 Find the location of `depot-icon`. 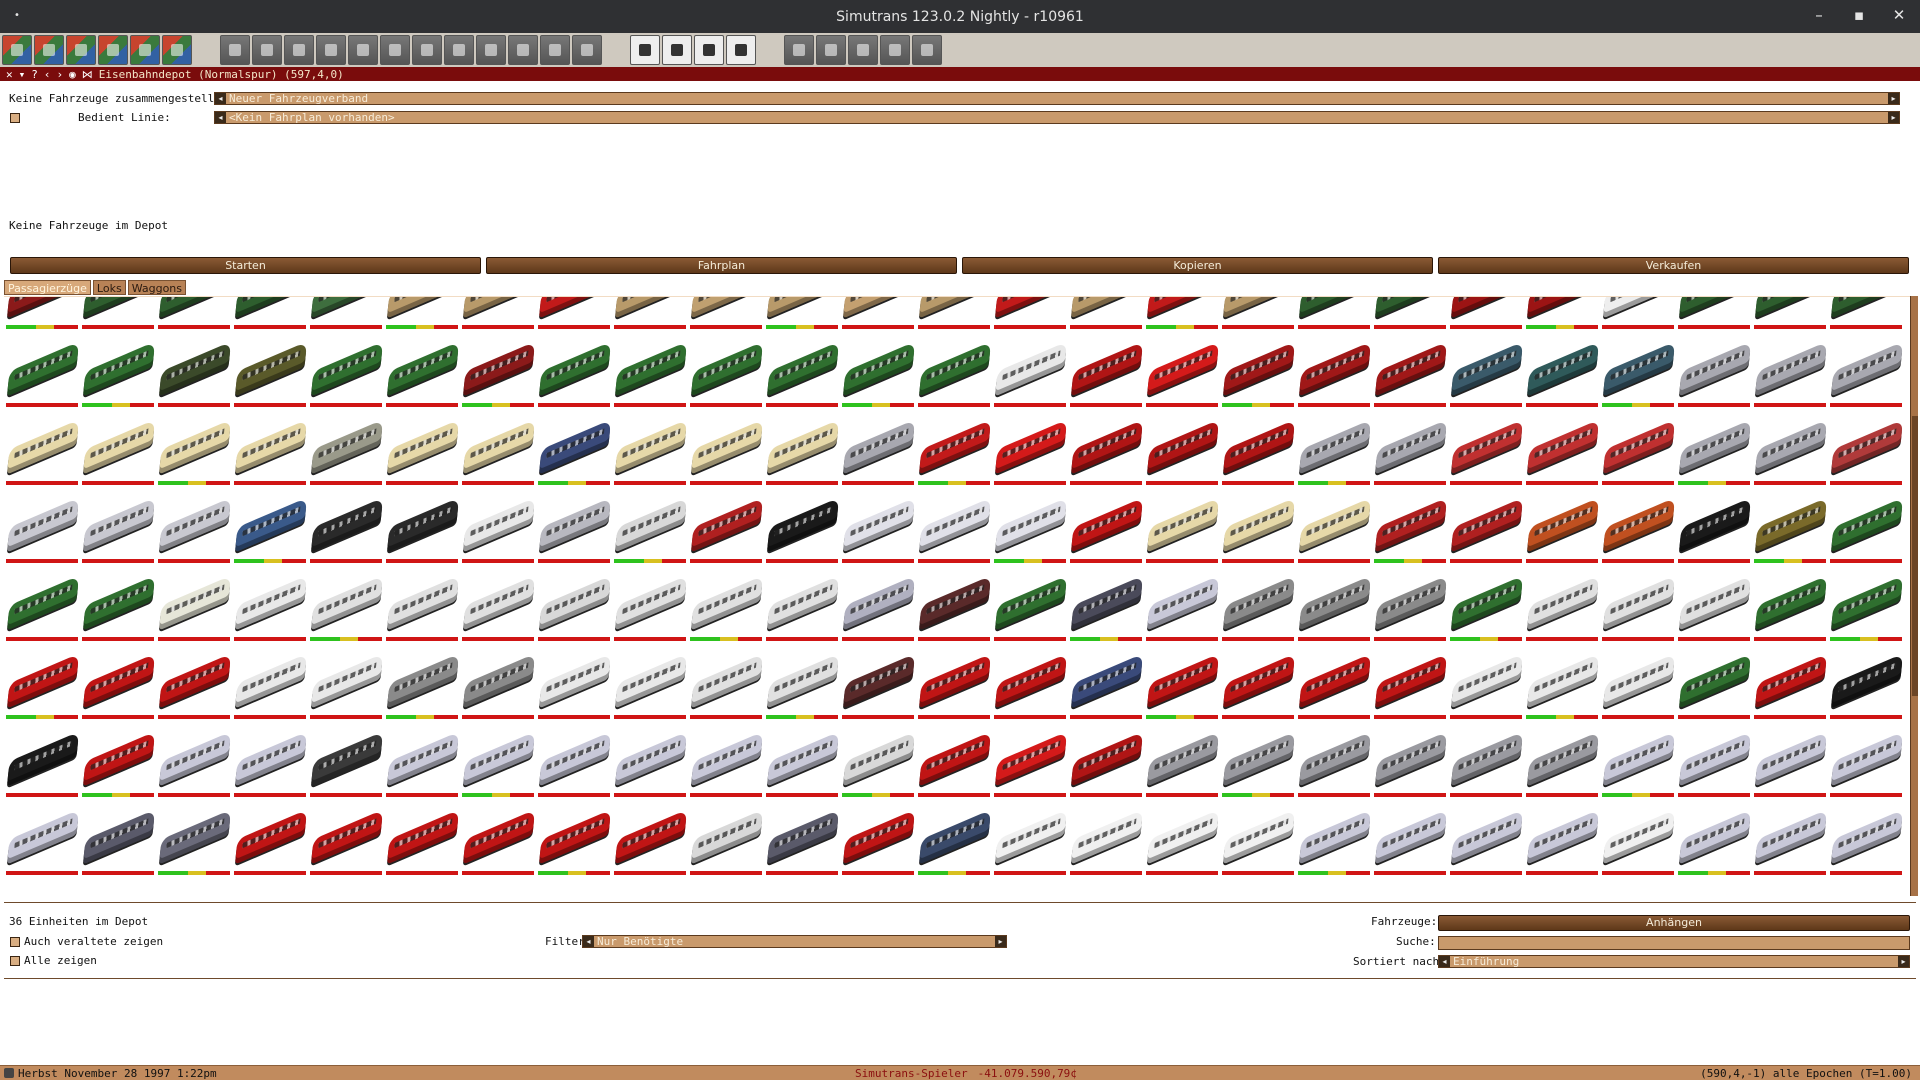

depot-icon is located at coordinates (523, 50).